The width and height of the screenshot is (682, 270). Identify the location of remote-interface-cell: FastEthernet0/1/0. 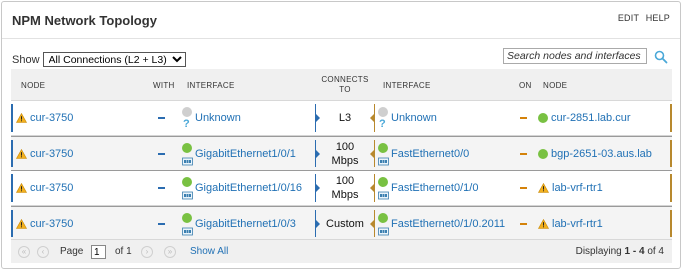
(447, 188).